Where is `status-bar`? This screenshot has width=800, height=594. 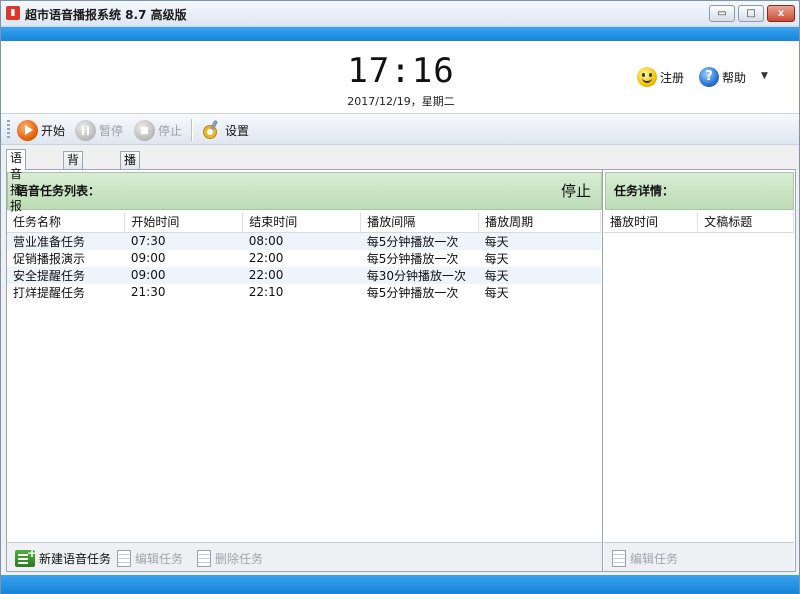 status-bar is located at coordinates (400, 584).